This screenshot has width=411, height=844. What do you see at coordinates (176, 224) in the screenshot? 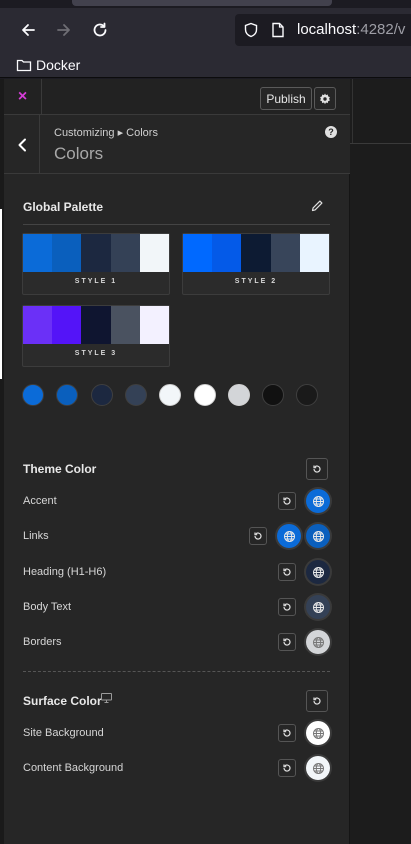
I see `palette-divider` at bounding box center [176, 224].